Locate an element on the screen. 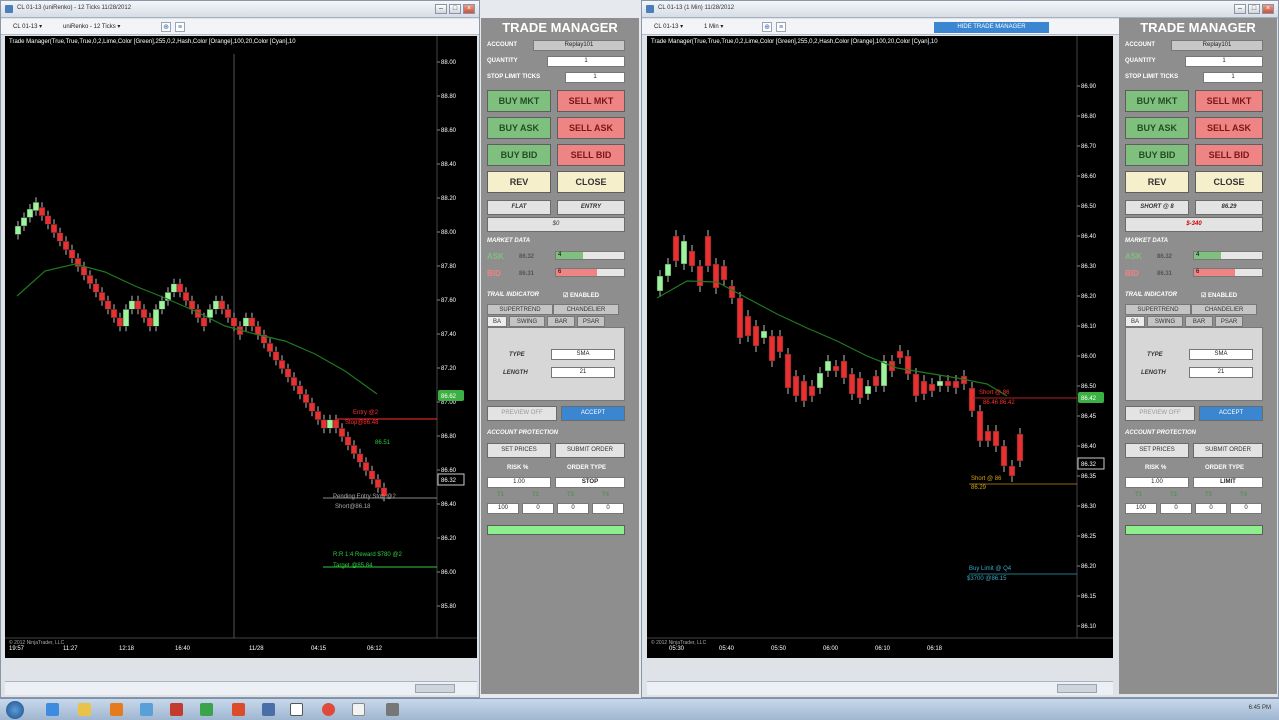 This screenshot has height=720, width=1279. order-type-select: STOP is located at coordinates (590, 482).